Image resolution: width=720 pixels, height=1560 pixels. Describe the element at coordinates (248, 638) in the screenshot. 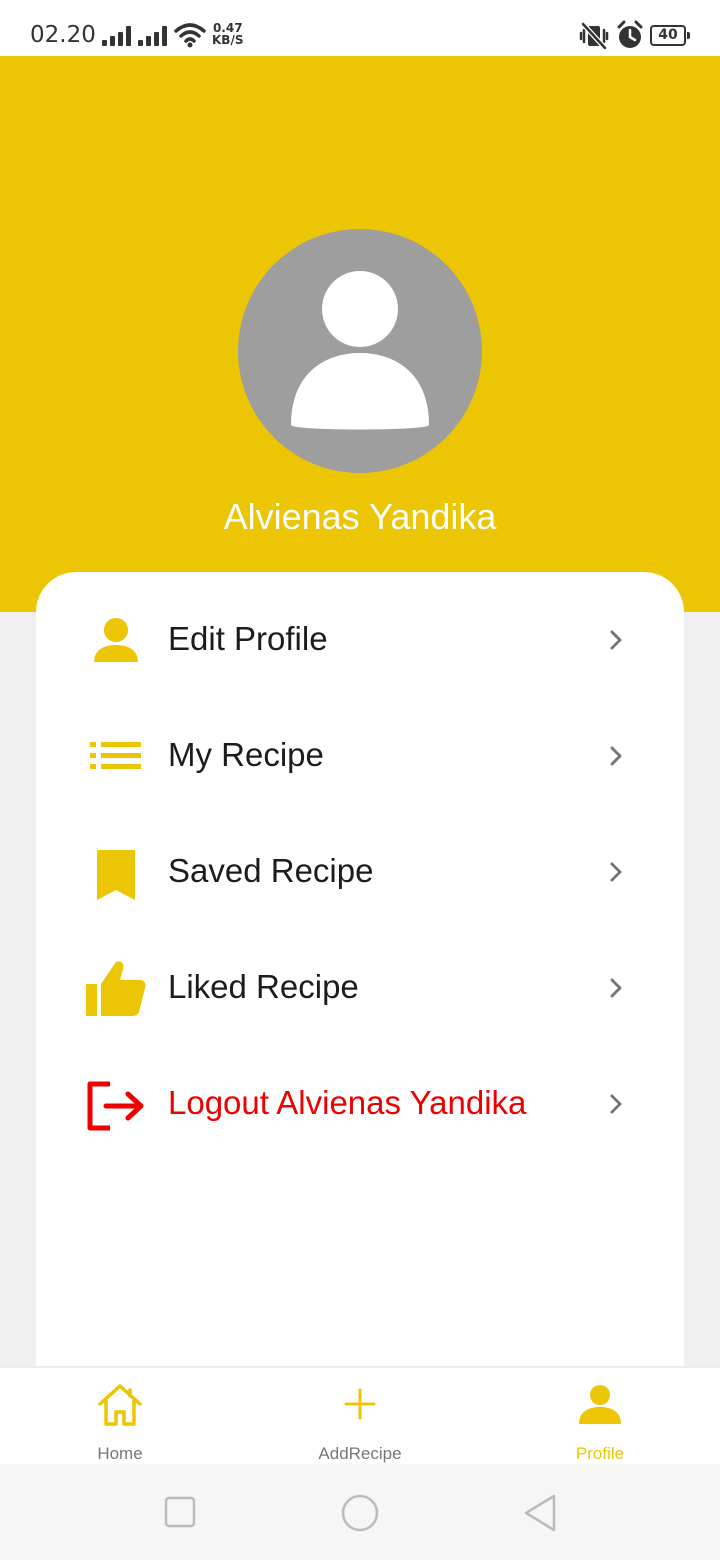

I see `menu-label: Edit Profile` at that location.